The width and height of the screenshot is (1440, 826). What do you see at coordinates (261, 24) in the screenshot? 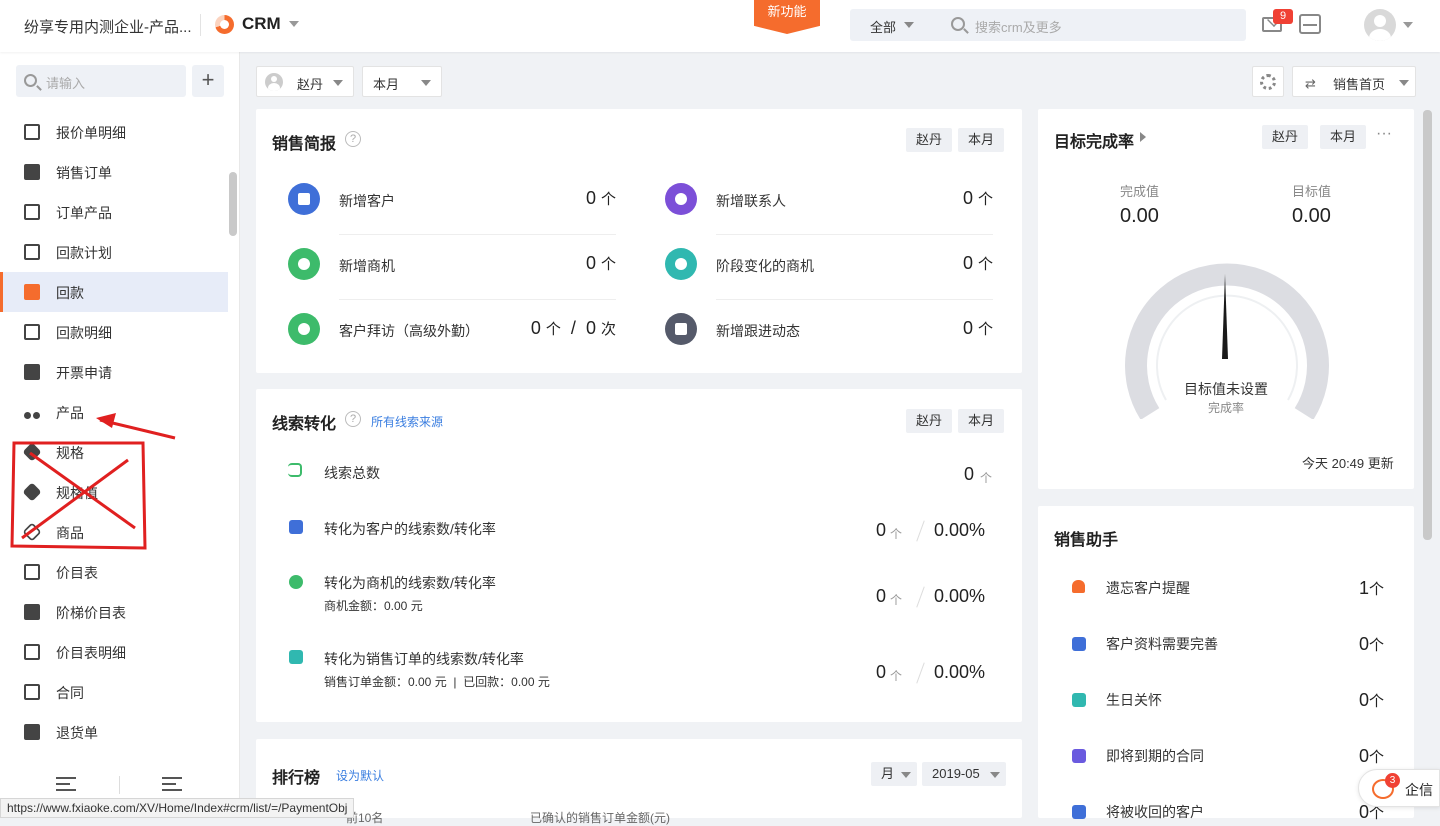
I see `app-switcher-label: CRM` at bounding box center [261, 24].